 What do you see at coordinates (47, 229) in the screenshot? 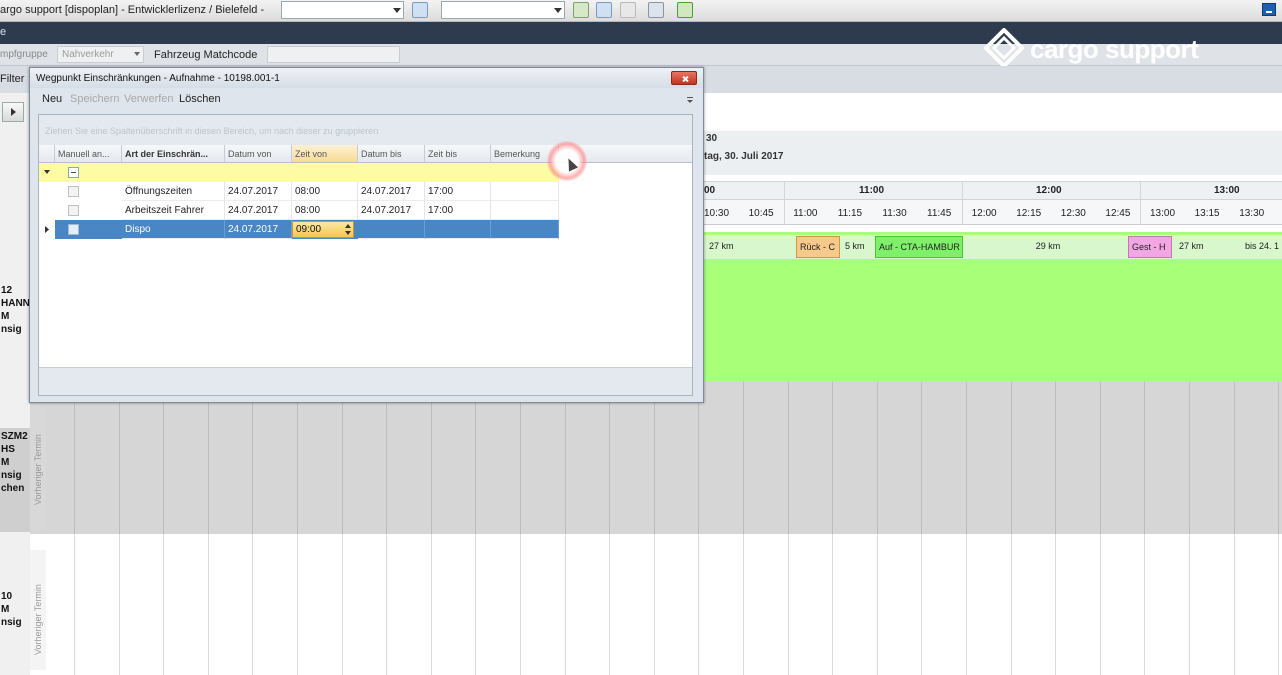
I see `current-row-icon` at bounding box center [47, 229].